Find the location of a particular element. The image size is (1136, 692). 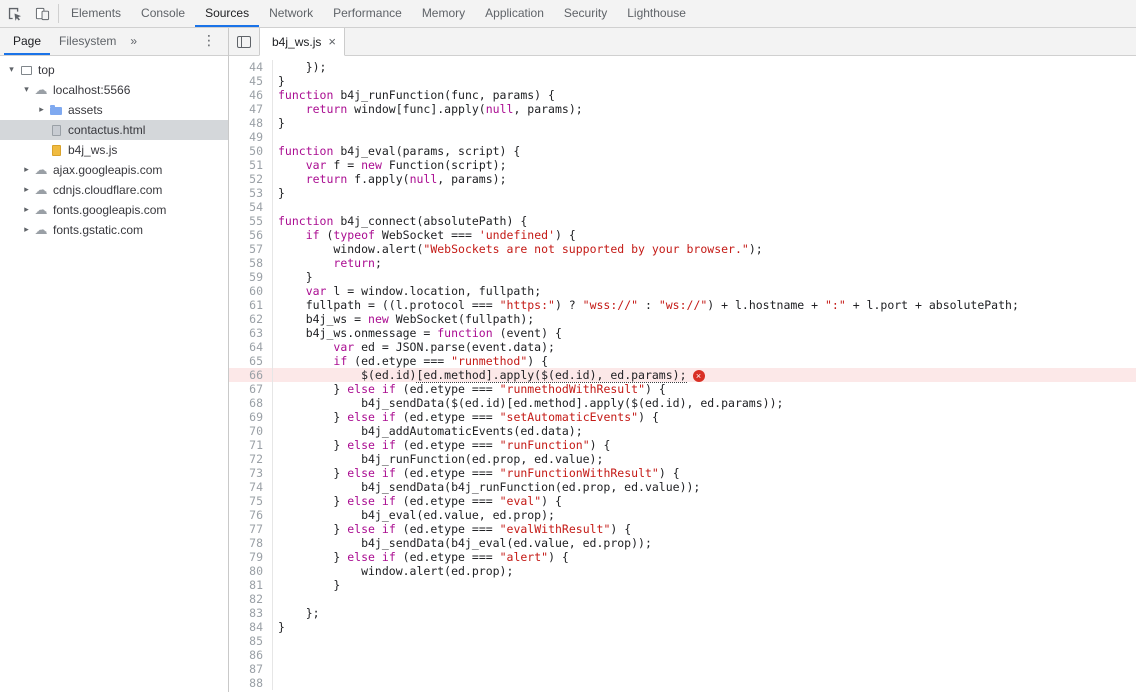

more-tabs-chevron: » is located at coordinates (133, 41).